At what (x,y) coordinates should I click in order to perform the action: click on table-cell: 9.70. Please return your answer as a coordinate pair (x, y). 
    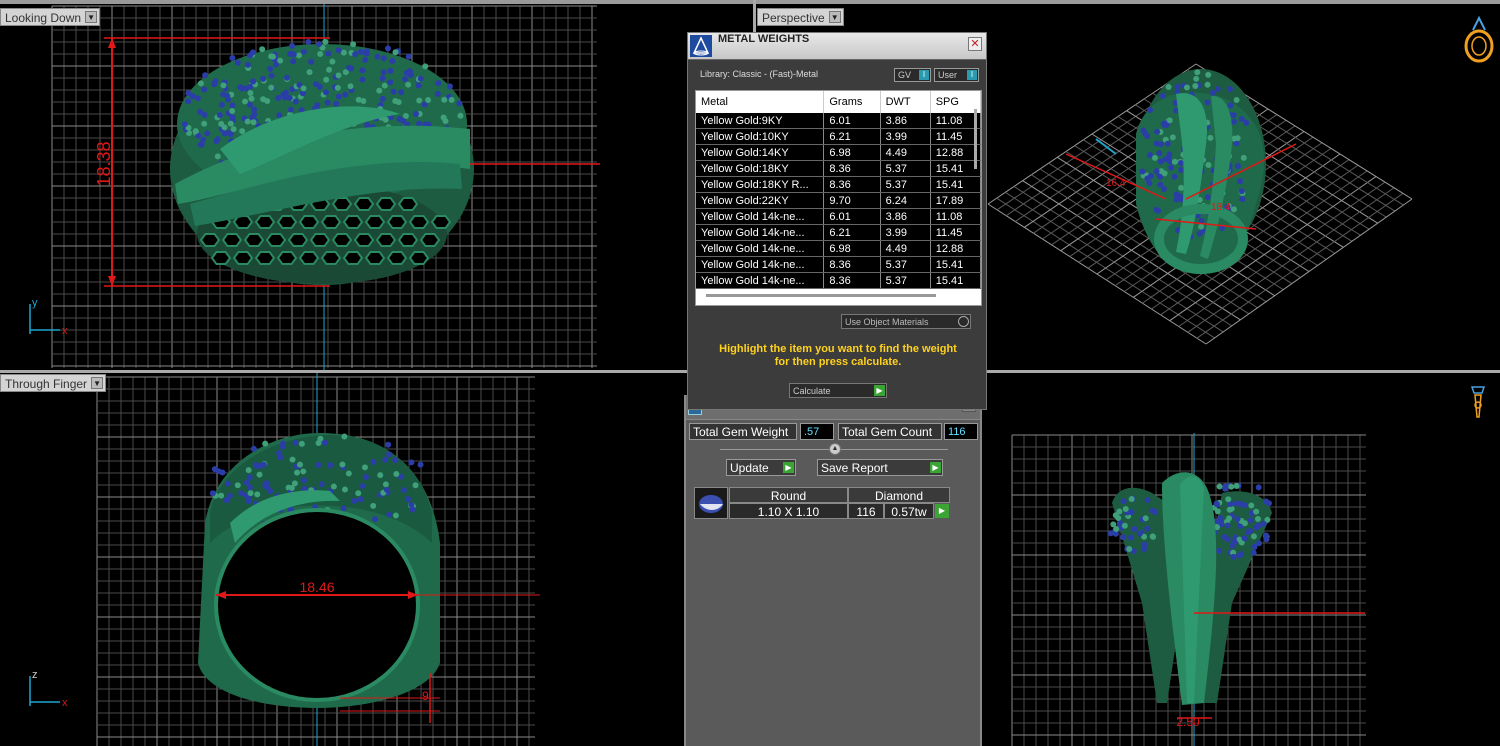
    Looking at the image, I should click on (852, 200).